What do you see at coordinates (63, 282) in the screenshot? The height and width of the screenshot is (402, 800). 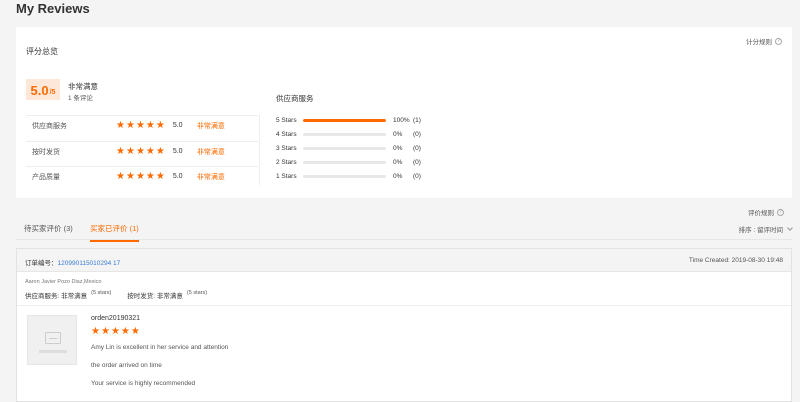 I see `buyer-name: Aaron Javier Pozo Diaz,Mexico` at bounding box center [63, 282].